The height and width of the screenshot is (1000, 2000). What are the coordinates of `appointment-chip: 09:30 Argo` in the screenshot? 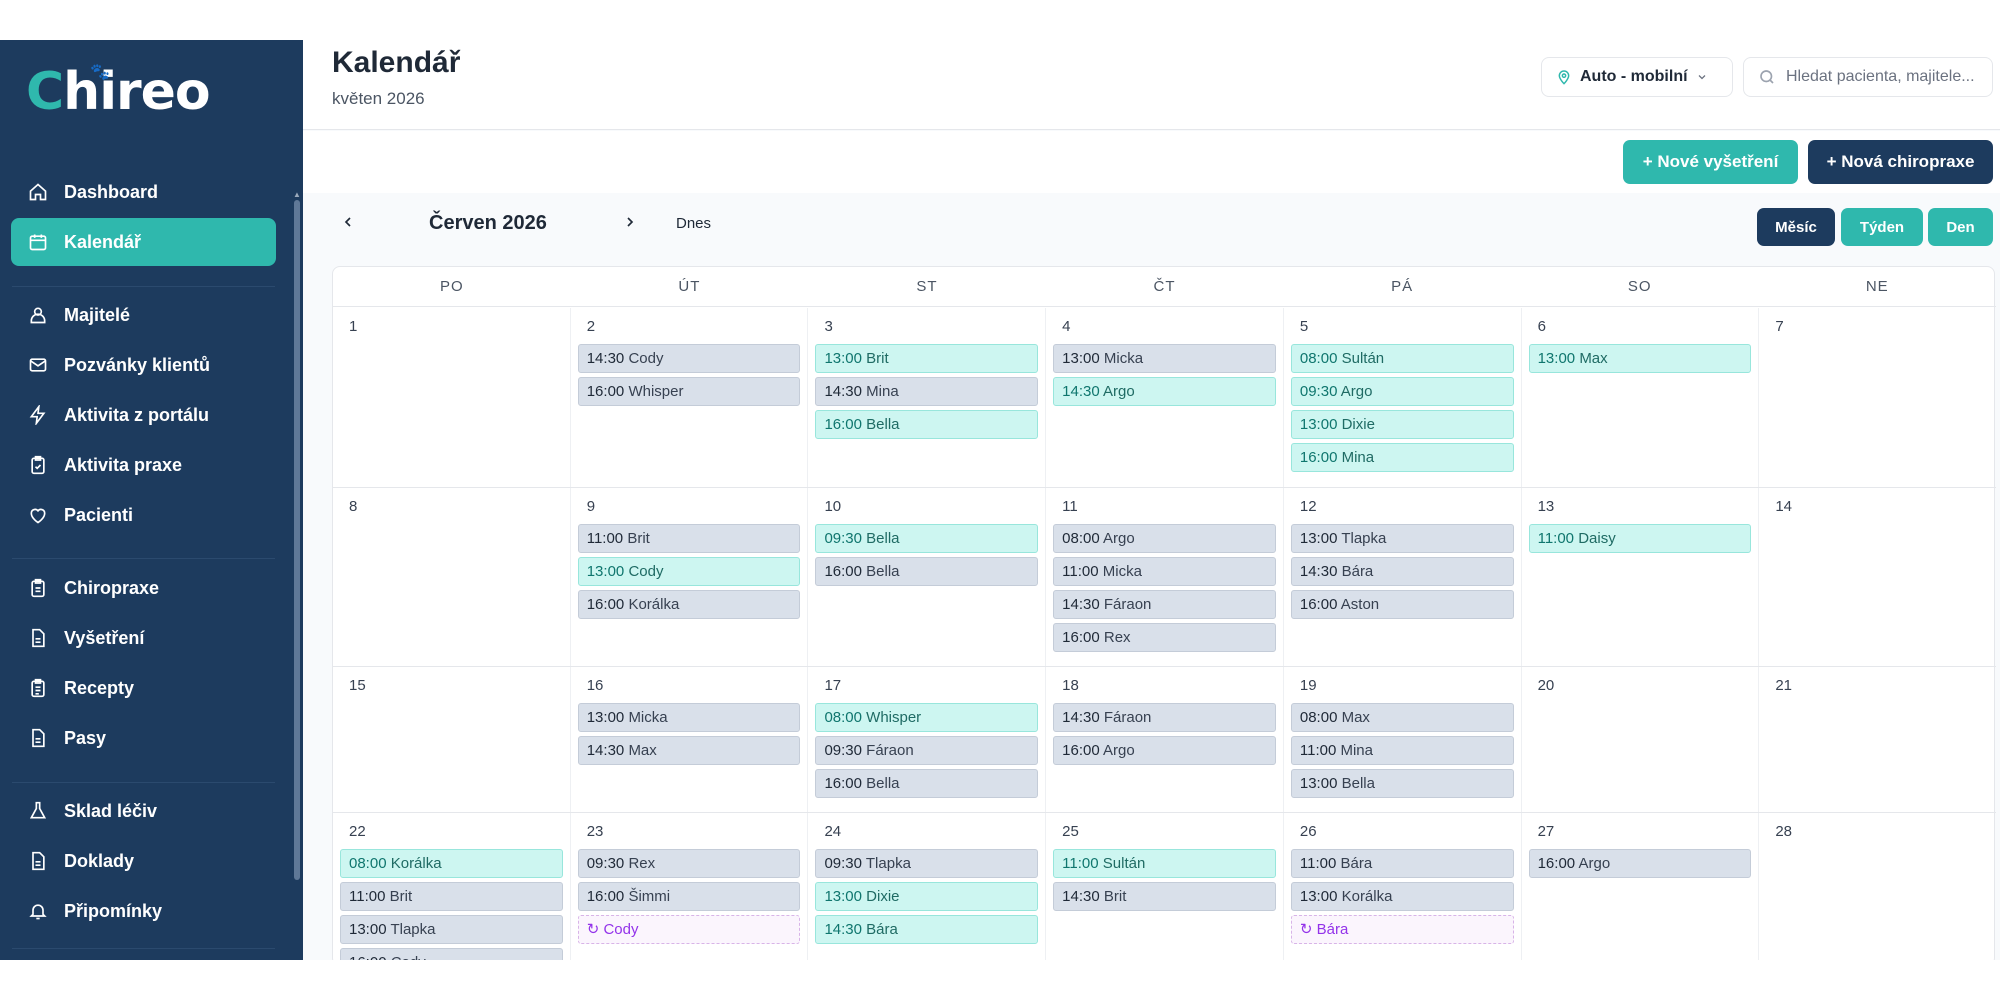 It's located at (1402, 391).